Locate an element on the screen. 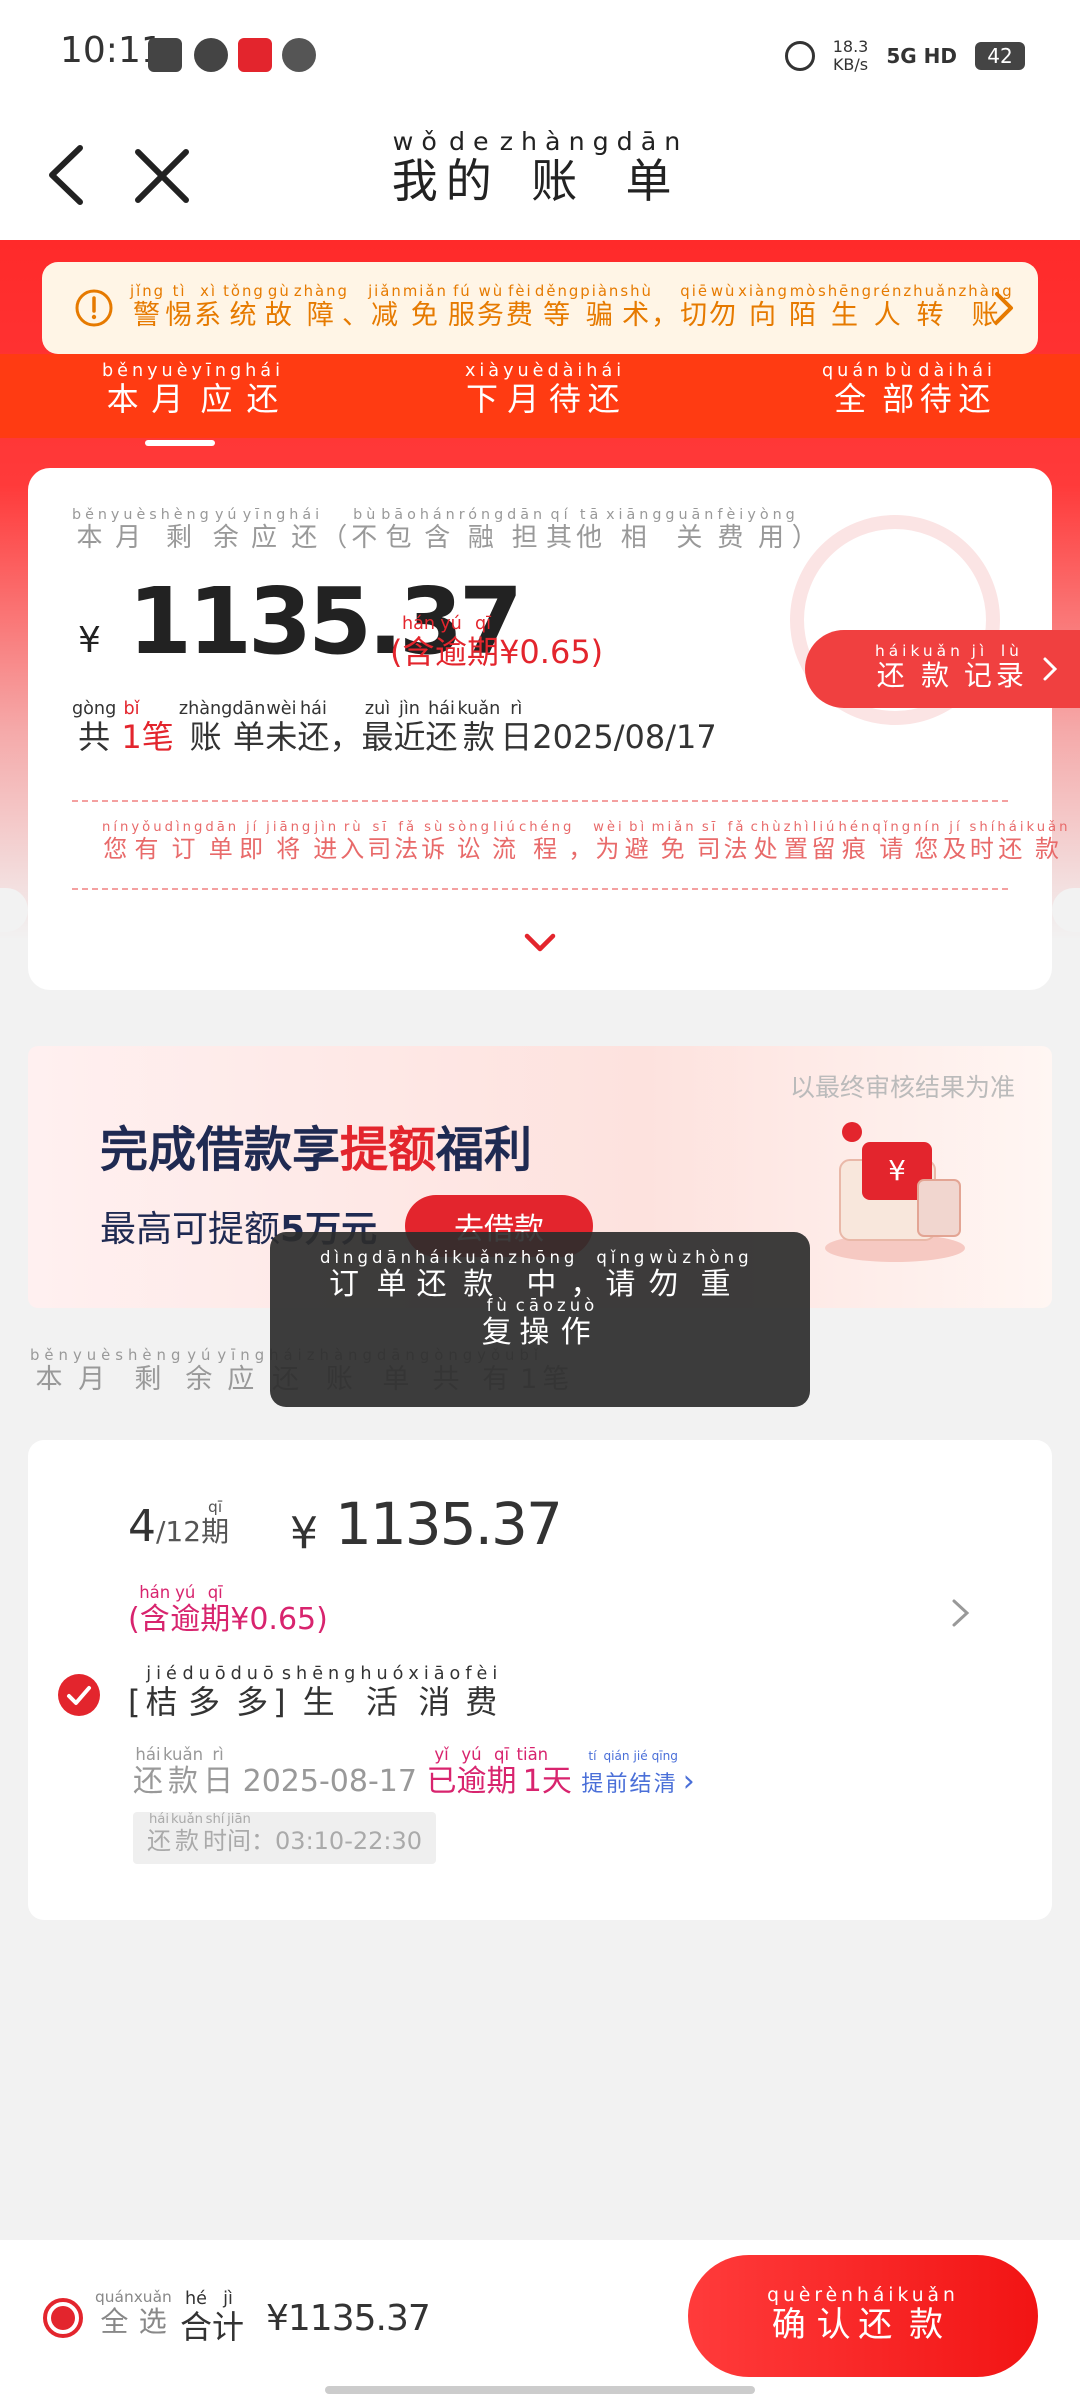  status-bar: 10:11 18.3 KB/s 5G HD 42 is located at coordinates (540, 55).